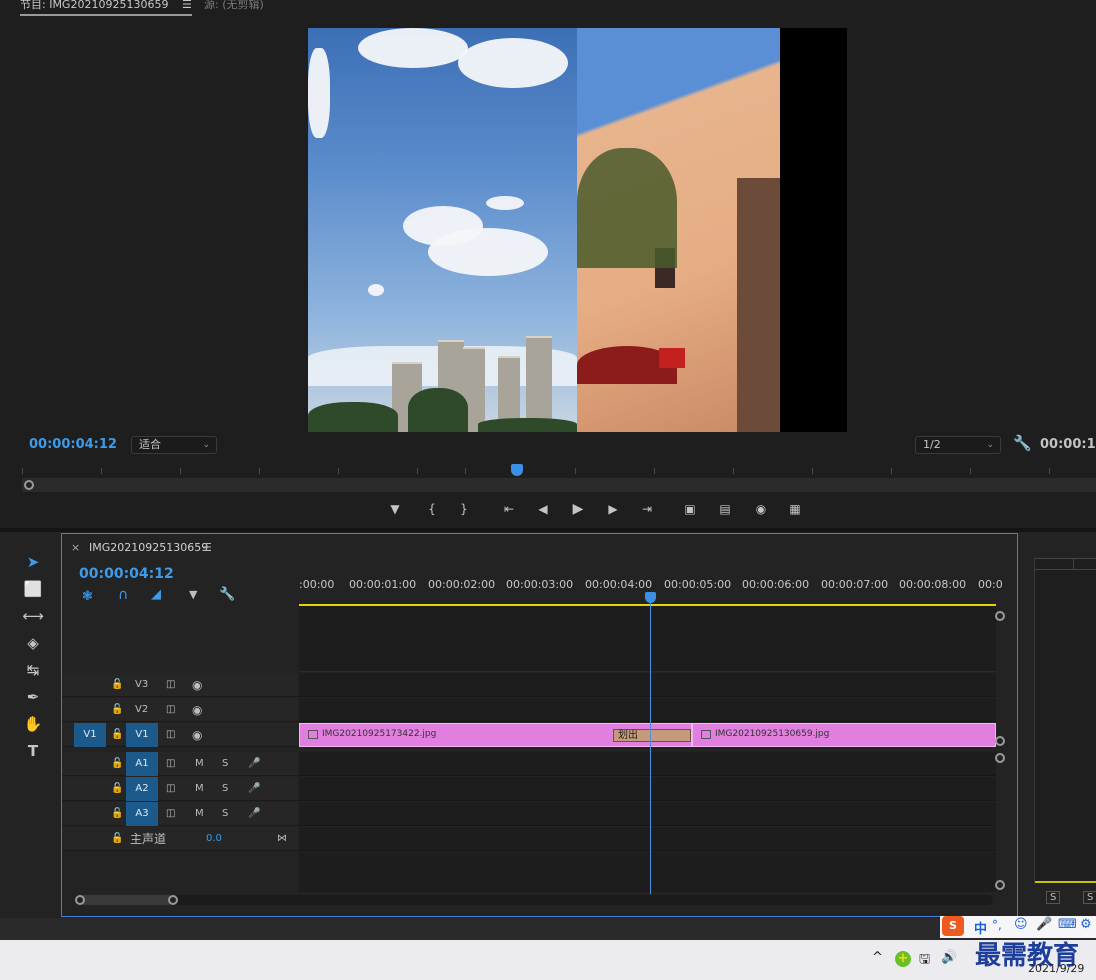  What do you see at coordinates (142, 789) in the screenshot?
I see `track-target-a2: A2` at bounding box center [142, 789].